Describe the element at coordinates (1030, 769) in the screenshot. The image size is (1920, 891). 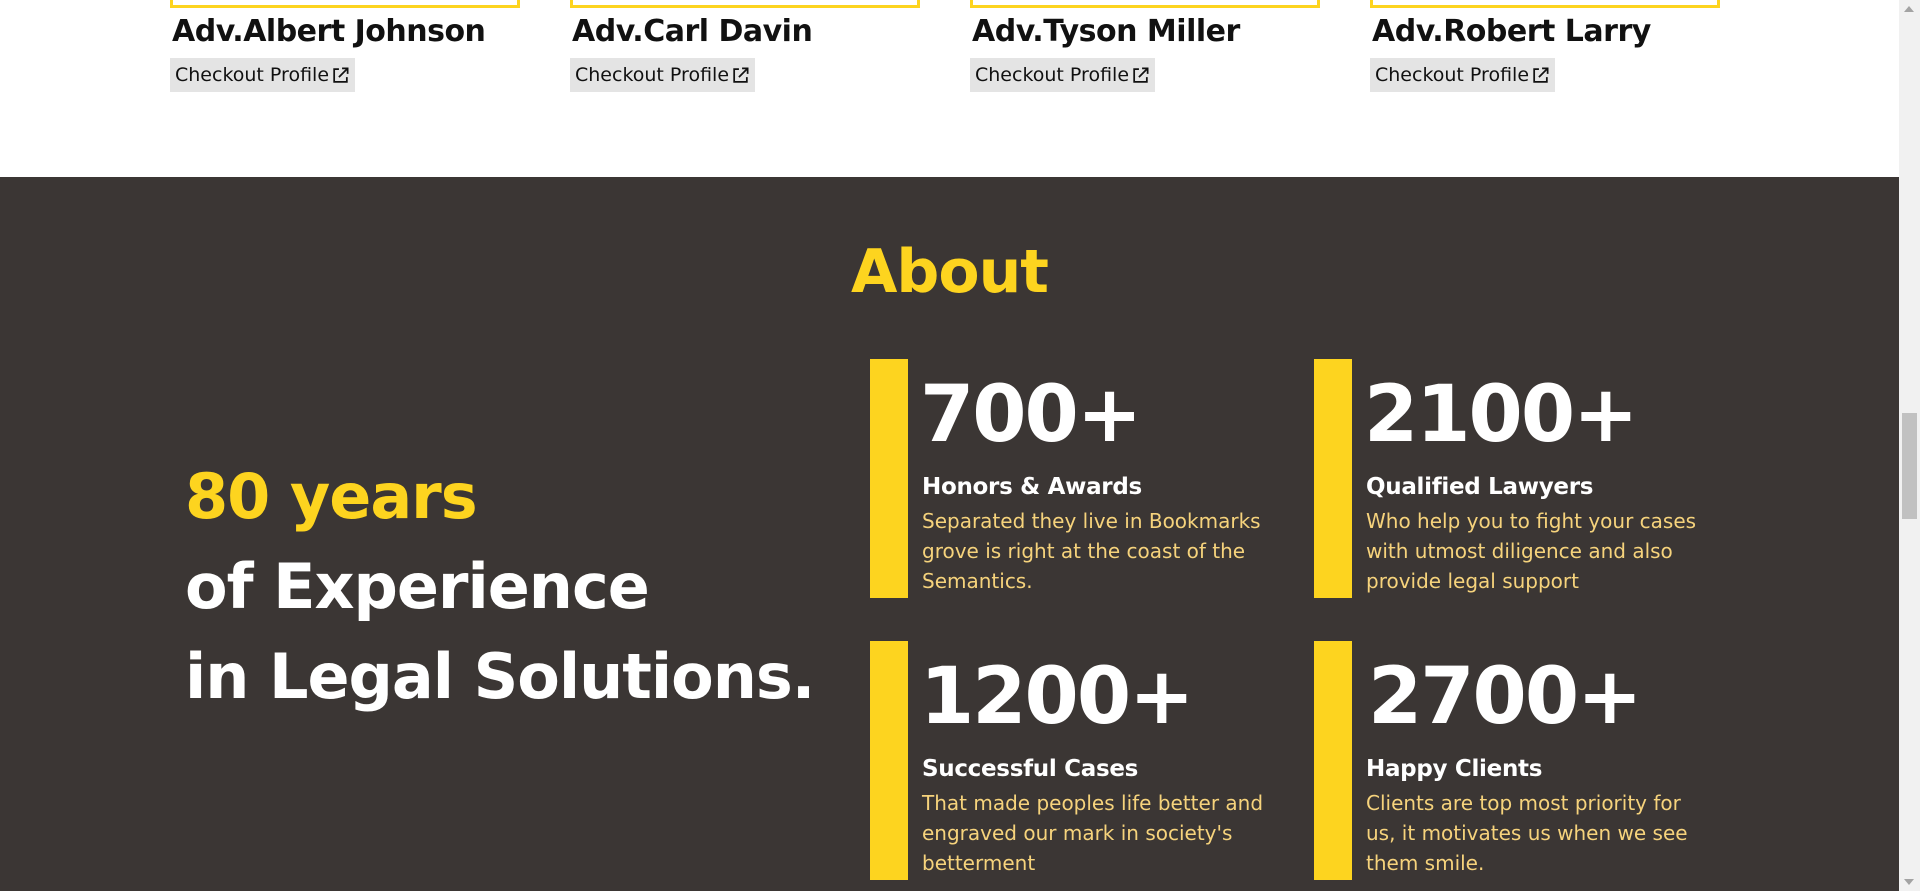
I see `stat-label: Successful Cases` at that location.